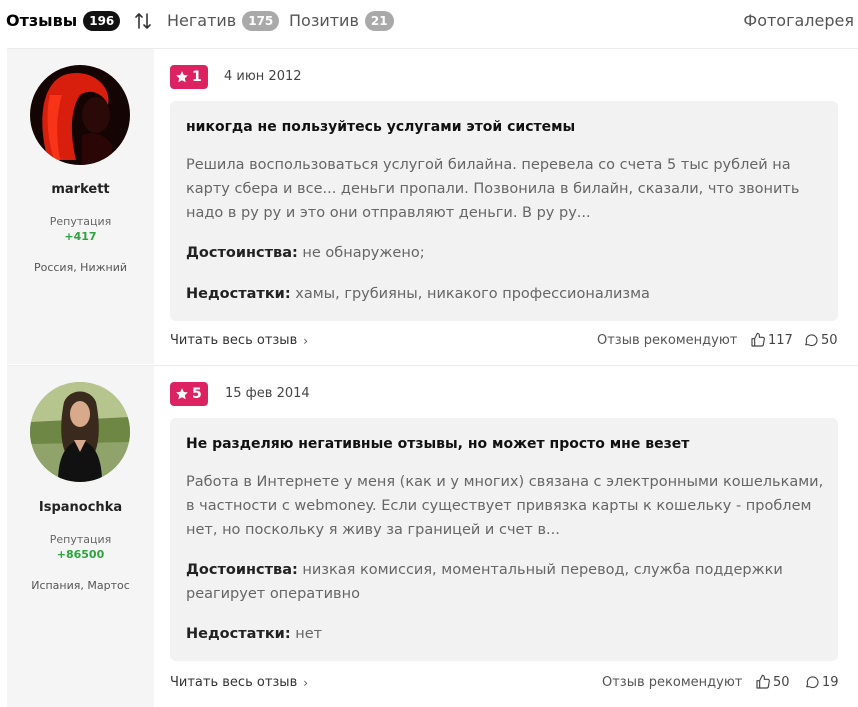 This screenshot has height=707, width=858. Describe the element at coordinates (197, 77) in the screenshot. I see `rating-value: 1` at that location.